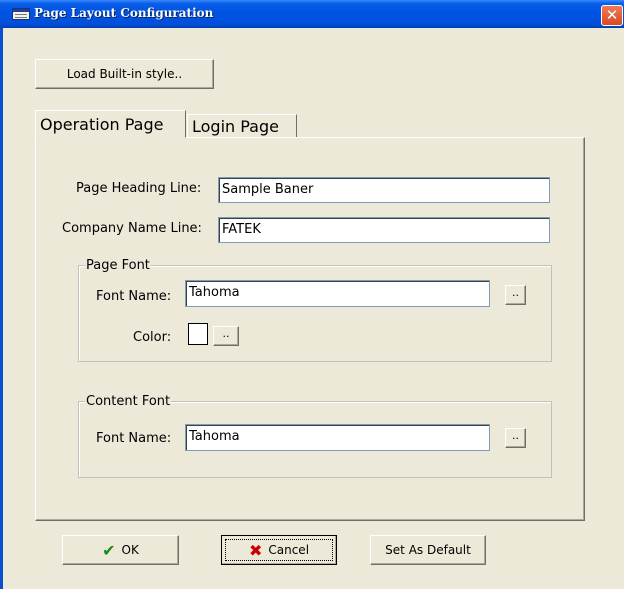 This screenshot has height=589, width=624. Describe the element at coordinates (21, 14) in the screenshot. I see `window-icon` at that location.